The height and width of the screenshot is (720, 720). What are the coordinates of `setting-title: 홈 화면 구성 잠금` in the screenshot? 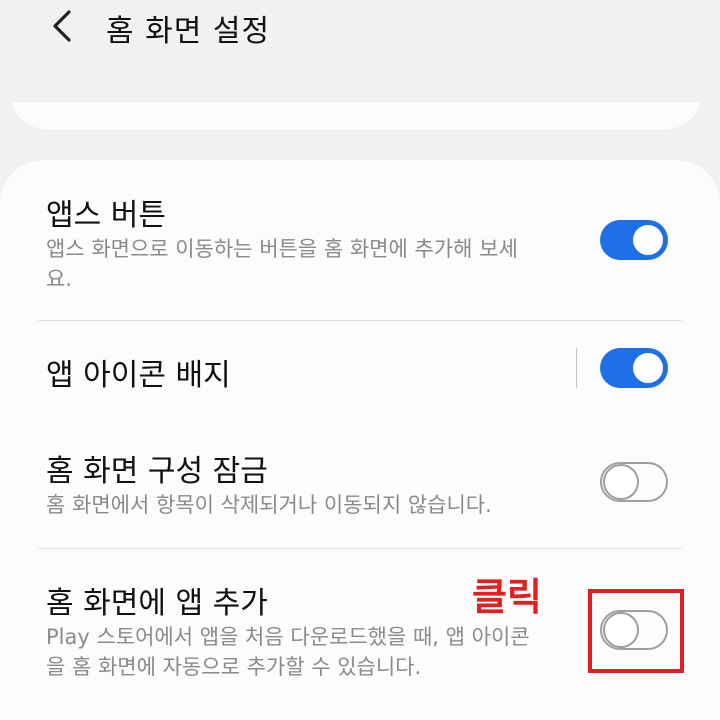 It's located at (157, 471).